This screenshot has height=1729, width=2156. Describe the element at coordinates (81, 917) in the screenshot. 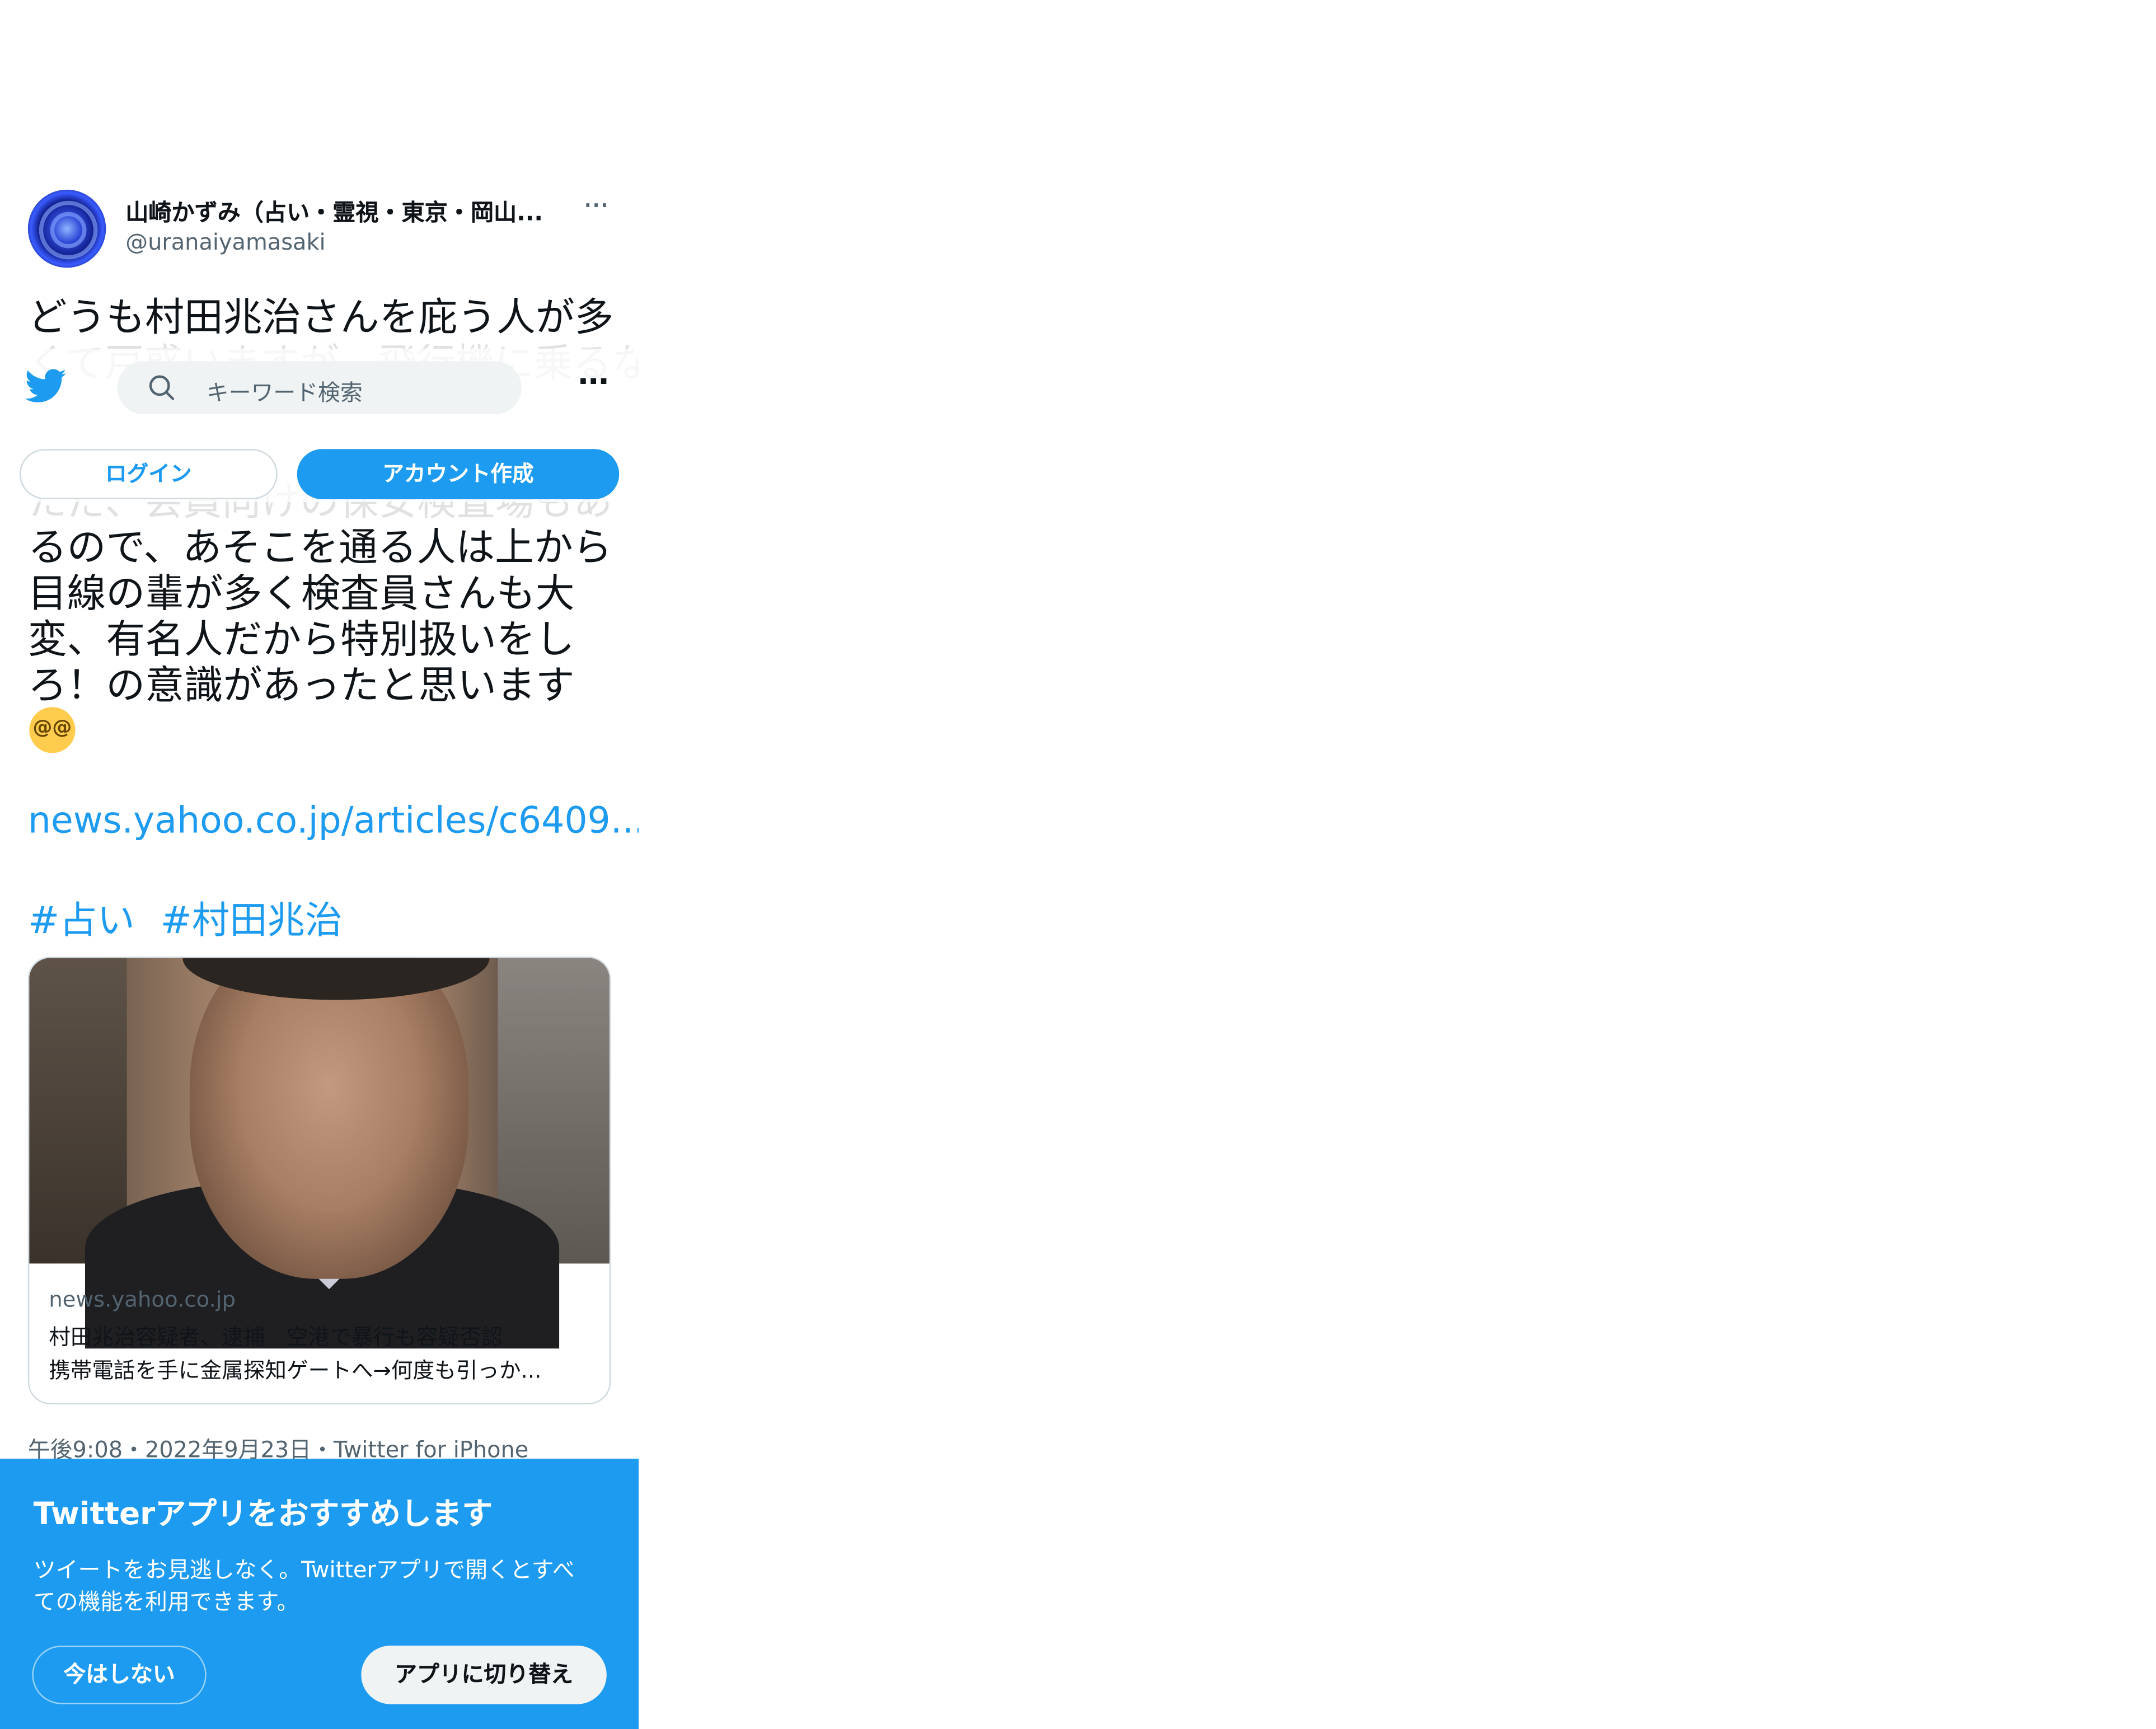

I see `hashtag-link: #占い` at that location.